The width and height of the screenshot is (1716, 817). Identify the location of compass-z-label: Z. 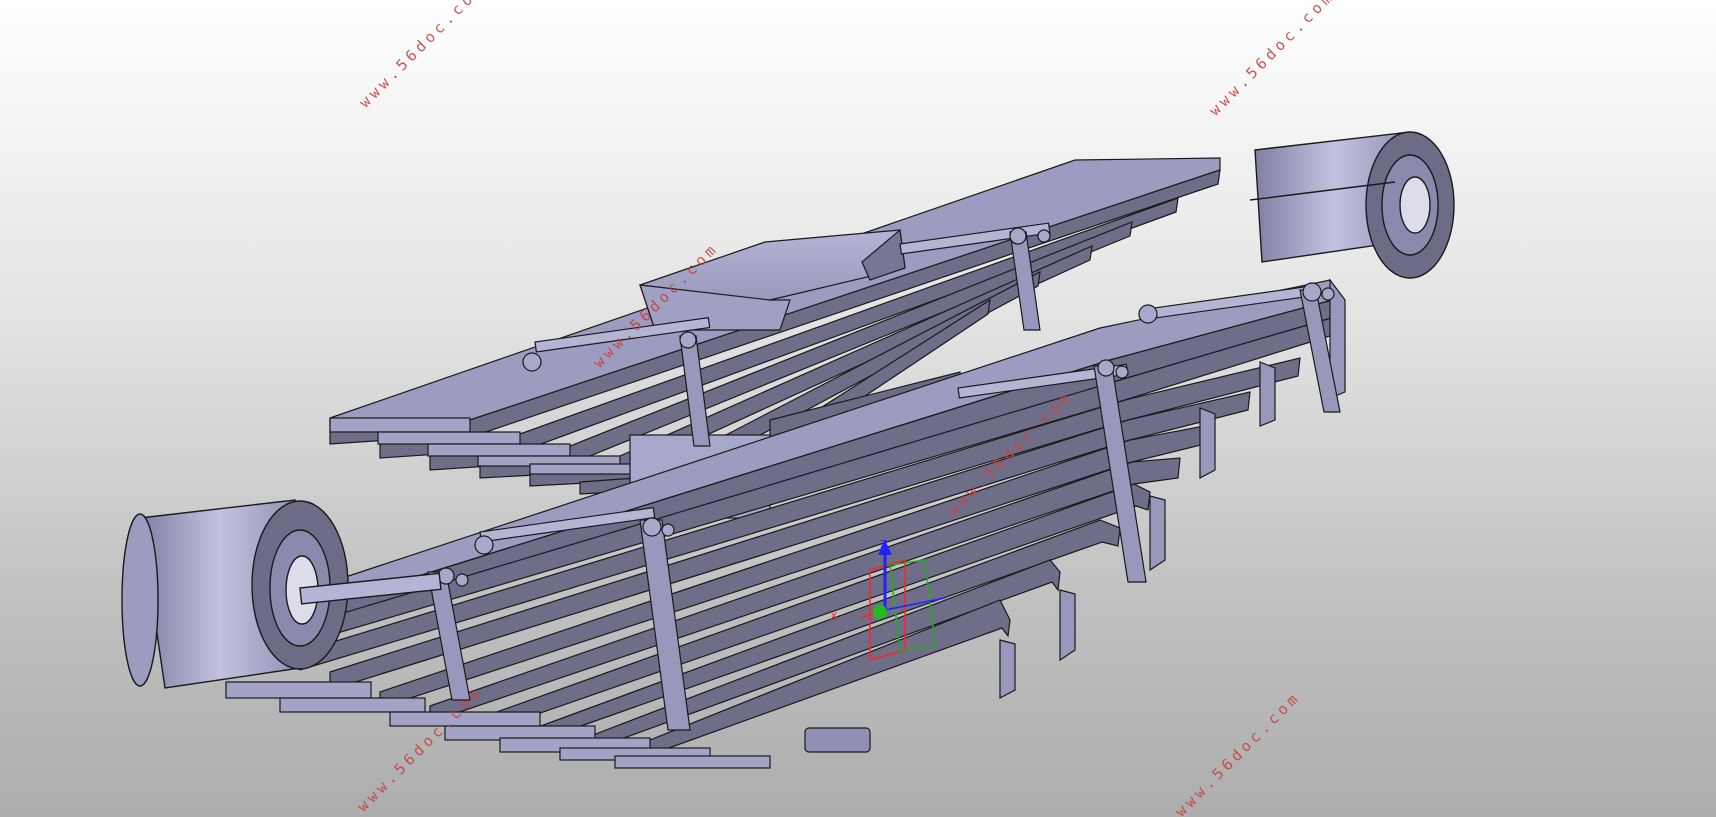
(884, 544).